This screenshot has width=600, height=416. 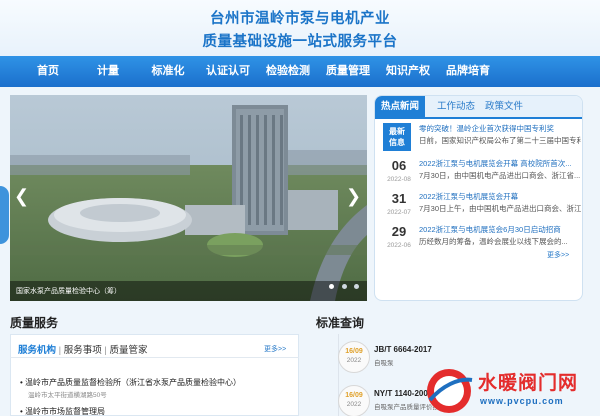 I want to click on service-agency-item: • 温岭市产品质量监督检验所（浙江省水泵产品质量检验中心）, so click(x=130, y=382).